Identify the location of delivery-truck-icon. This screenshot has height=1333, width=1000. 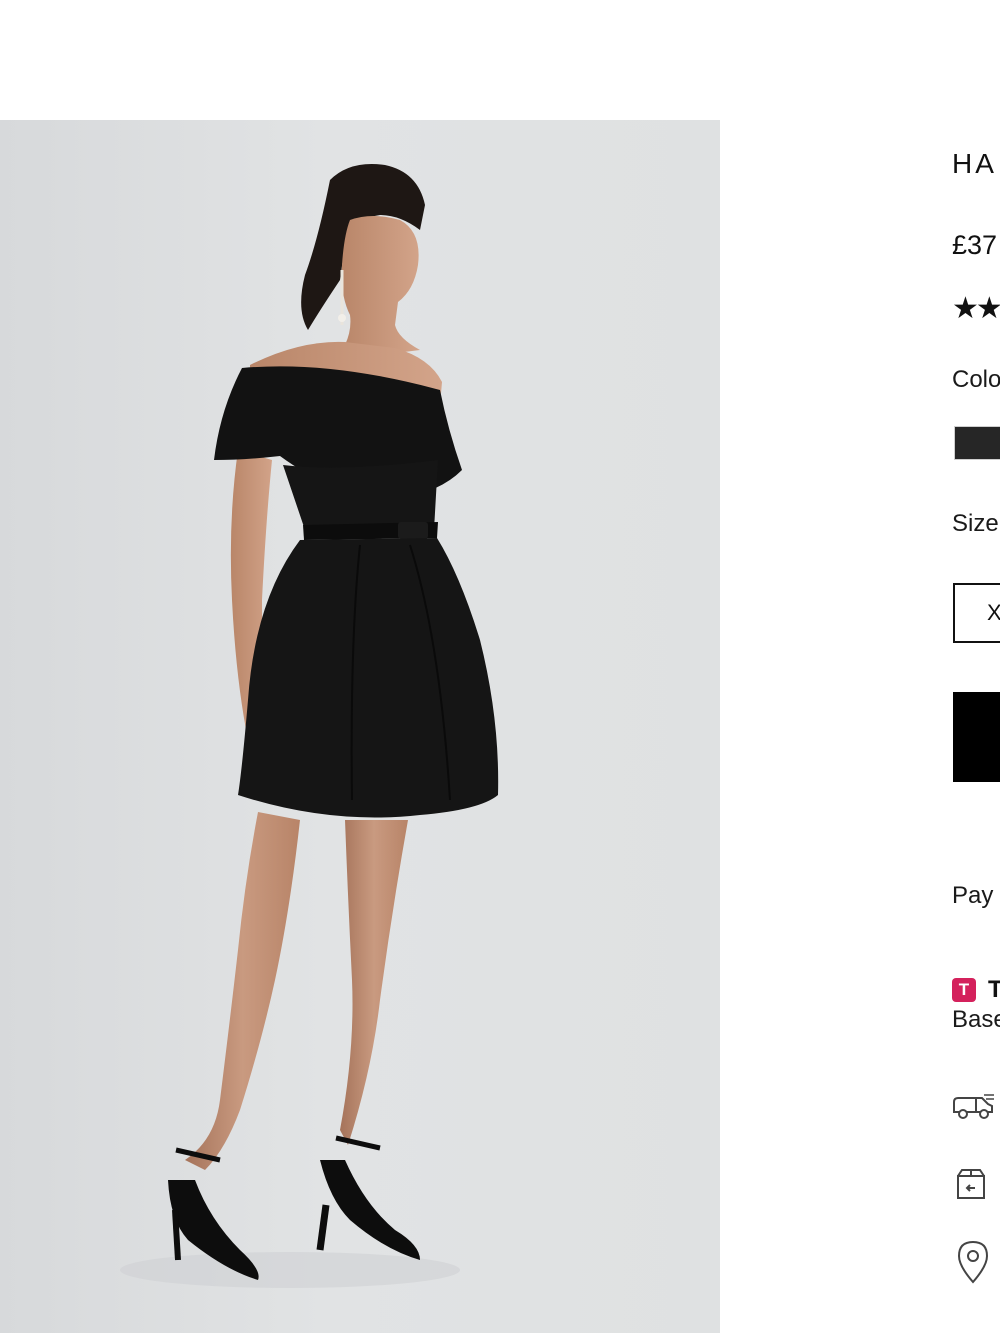
(974, 1107).